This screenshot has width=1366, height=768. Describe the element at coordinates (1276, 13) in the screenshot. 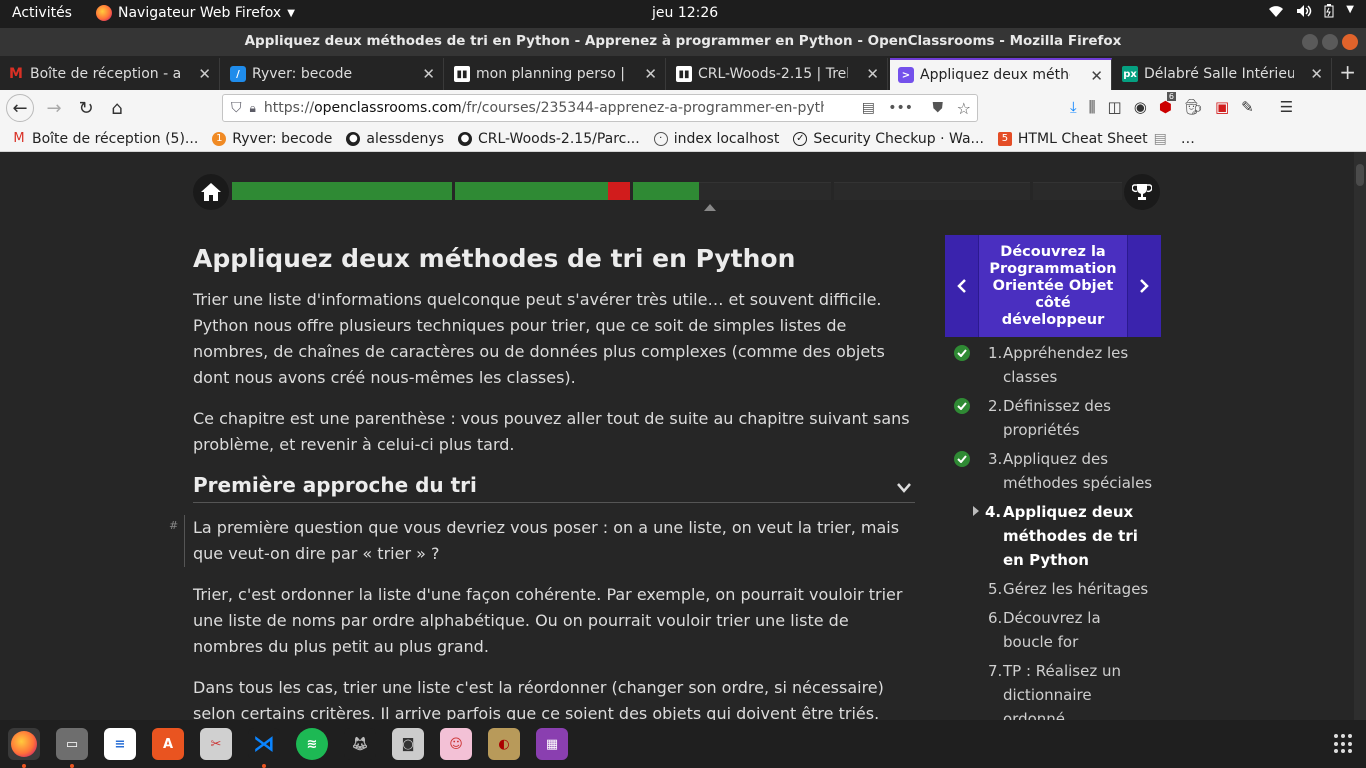

I see `wifi-icon` at that location.